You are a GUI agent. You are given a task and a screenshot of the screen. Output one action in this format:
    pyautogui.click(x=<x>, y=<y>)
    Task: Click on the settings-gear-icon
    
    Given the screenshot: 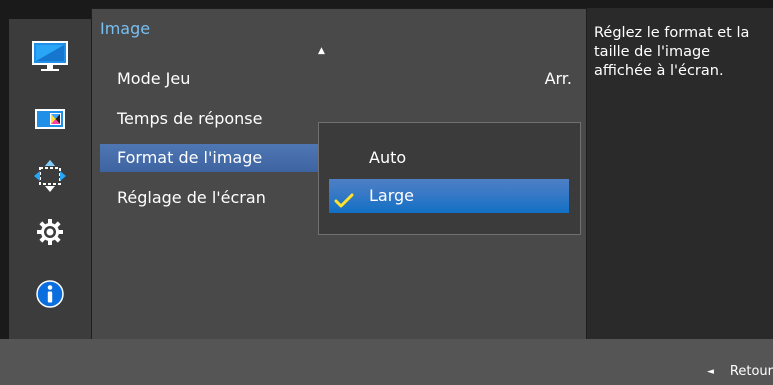 What is the action you would take?
    pyautogui.click(x=50, y=234)
    